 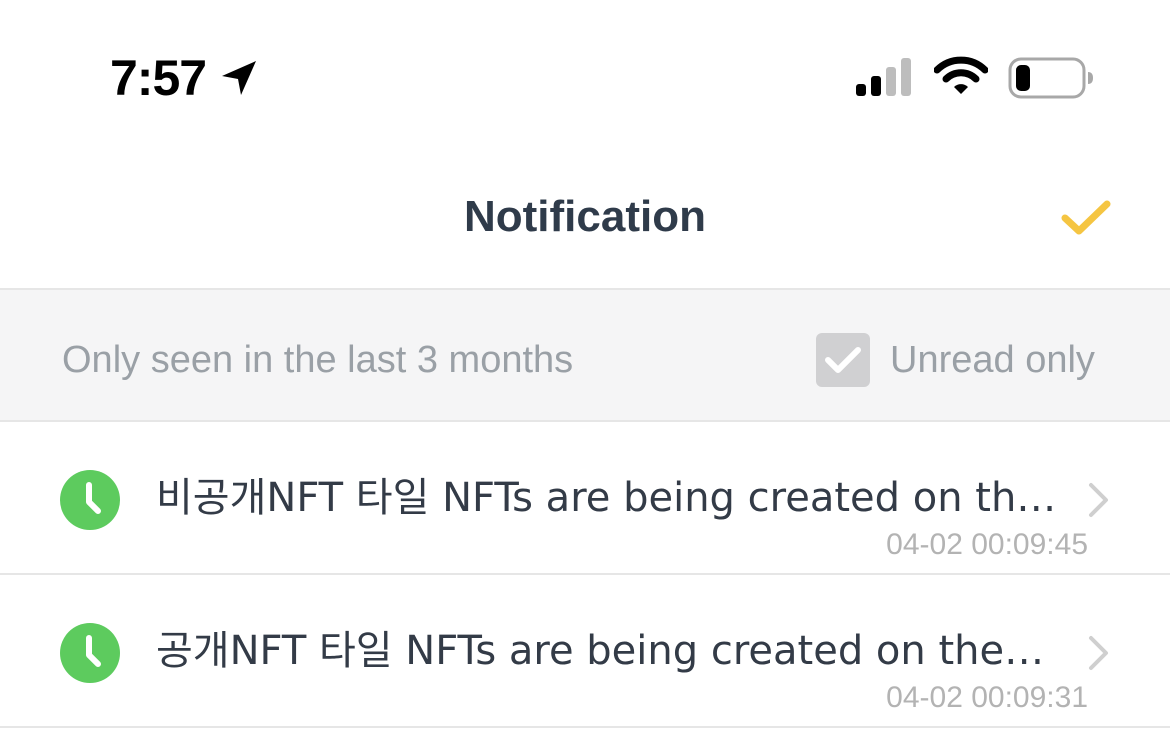 What do you see at coordinates (1050, 78) in the screenshot?
I see `battery-icon` at bounding box center [1050, 78].